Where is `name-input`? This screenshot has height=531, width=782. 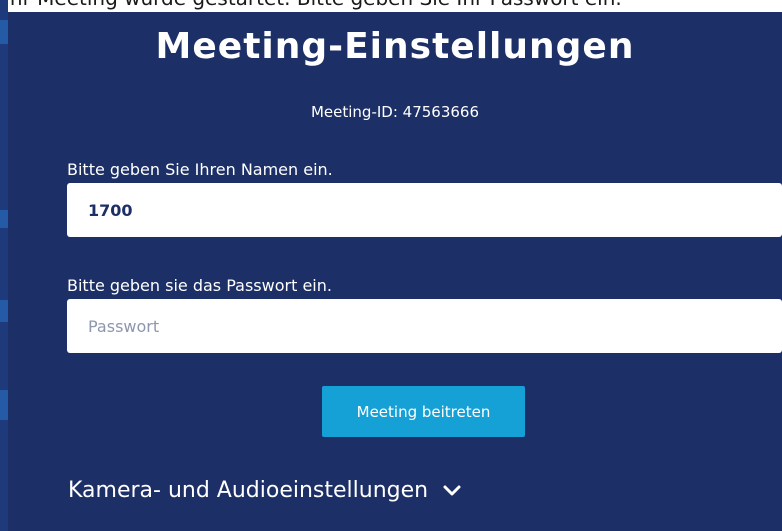 name-input is located at coordinates (424, 210).